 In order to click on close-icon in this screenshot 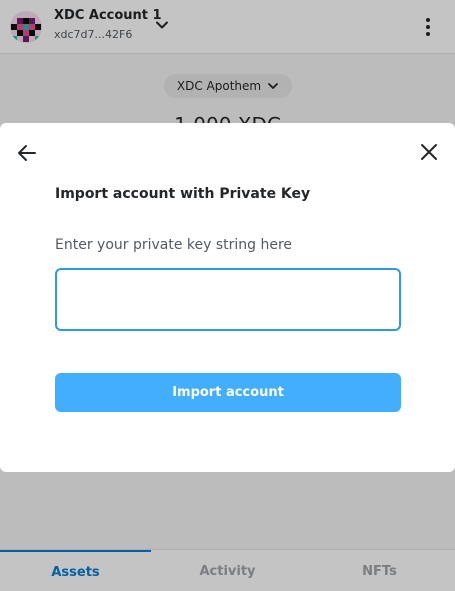, I will do `click(429, 152)`.